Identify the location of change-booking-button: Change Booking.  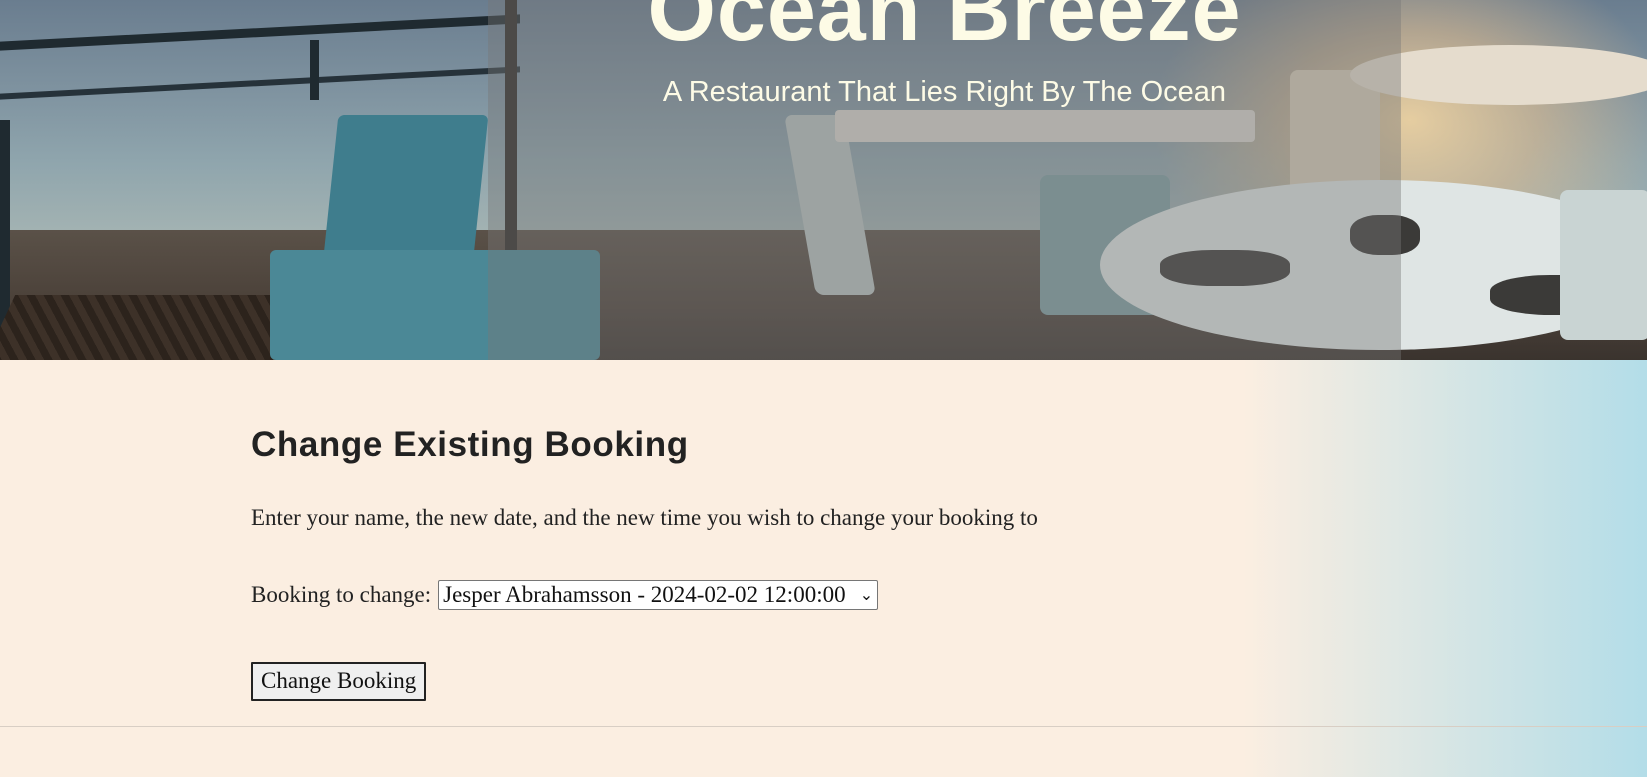
(339, 681).